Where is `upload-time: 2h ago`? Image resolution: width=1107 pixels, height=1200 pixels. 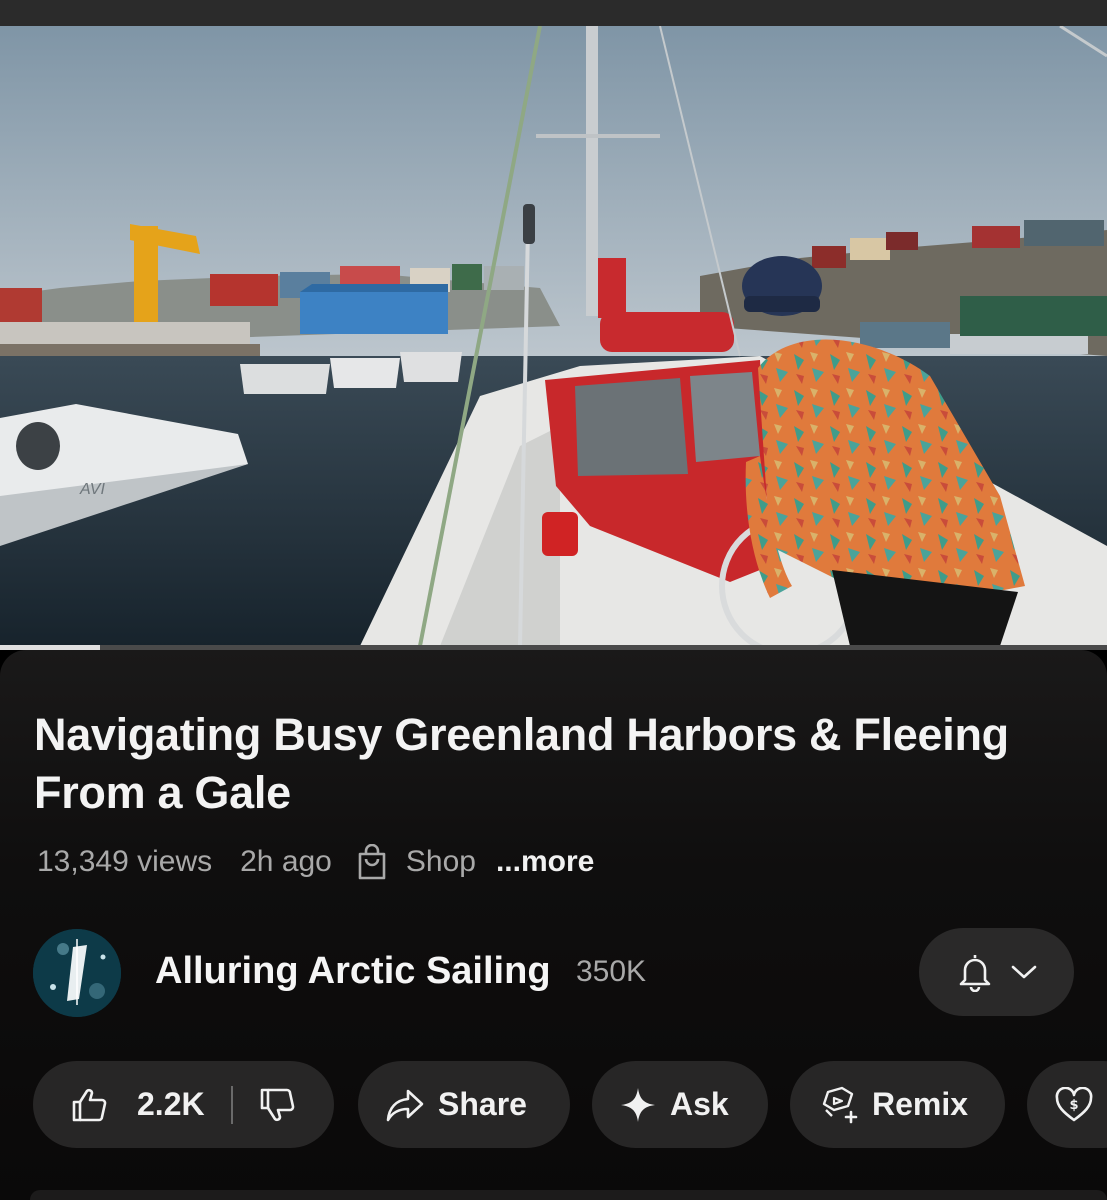
upload-time: 2h ago is located at coordinates (286, 861).